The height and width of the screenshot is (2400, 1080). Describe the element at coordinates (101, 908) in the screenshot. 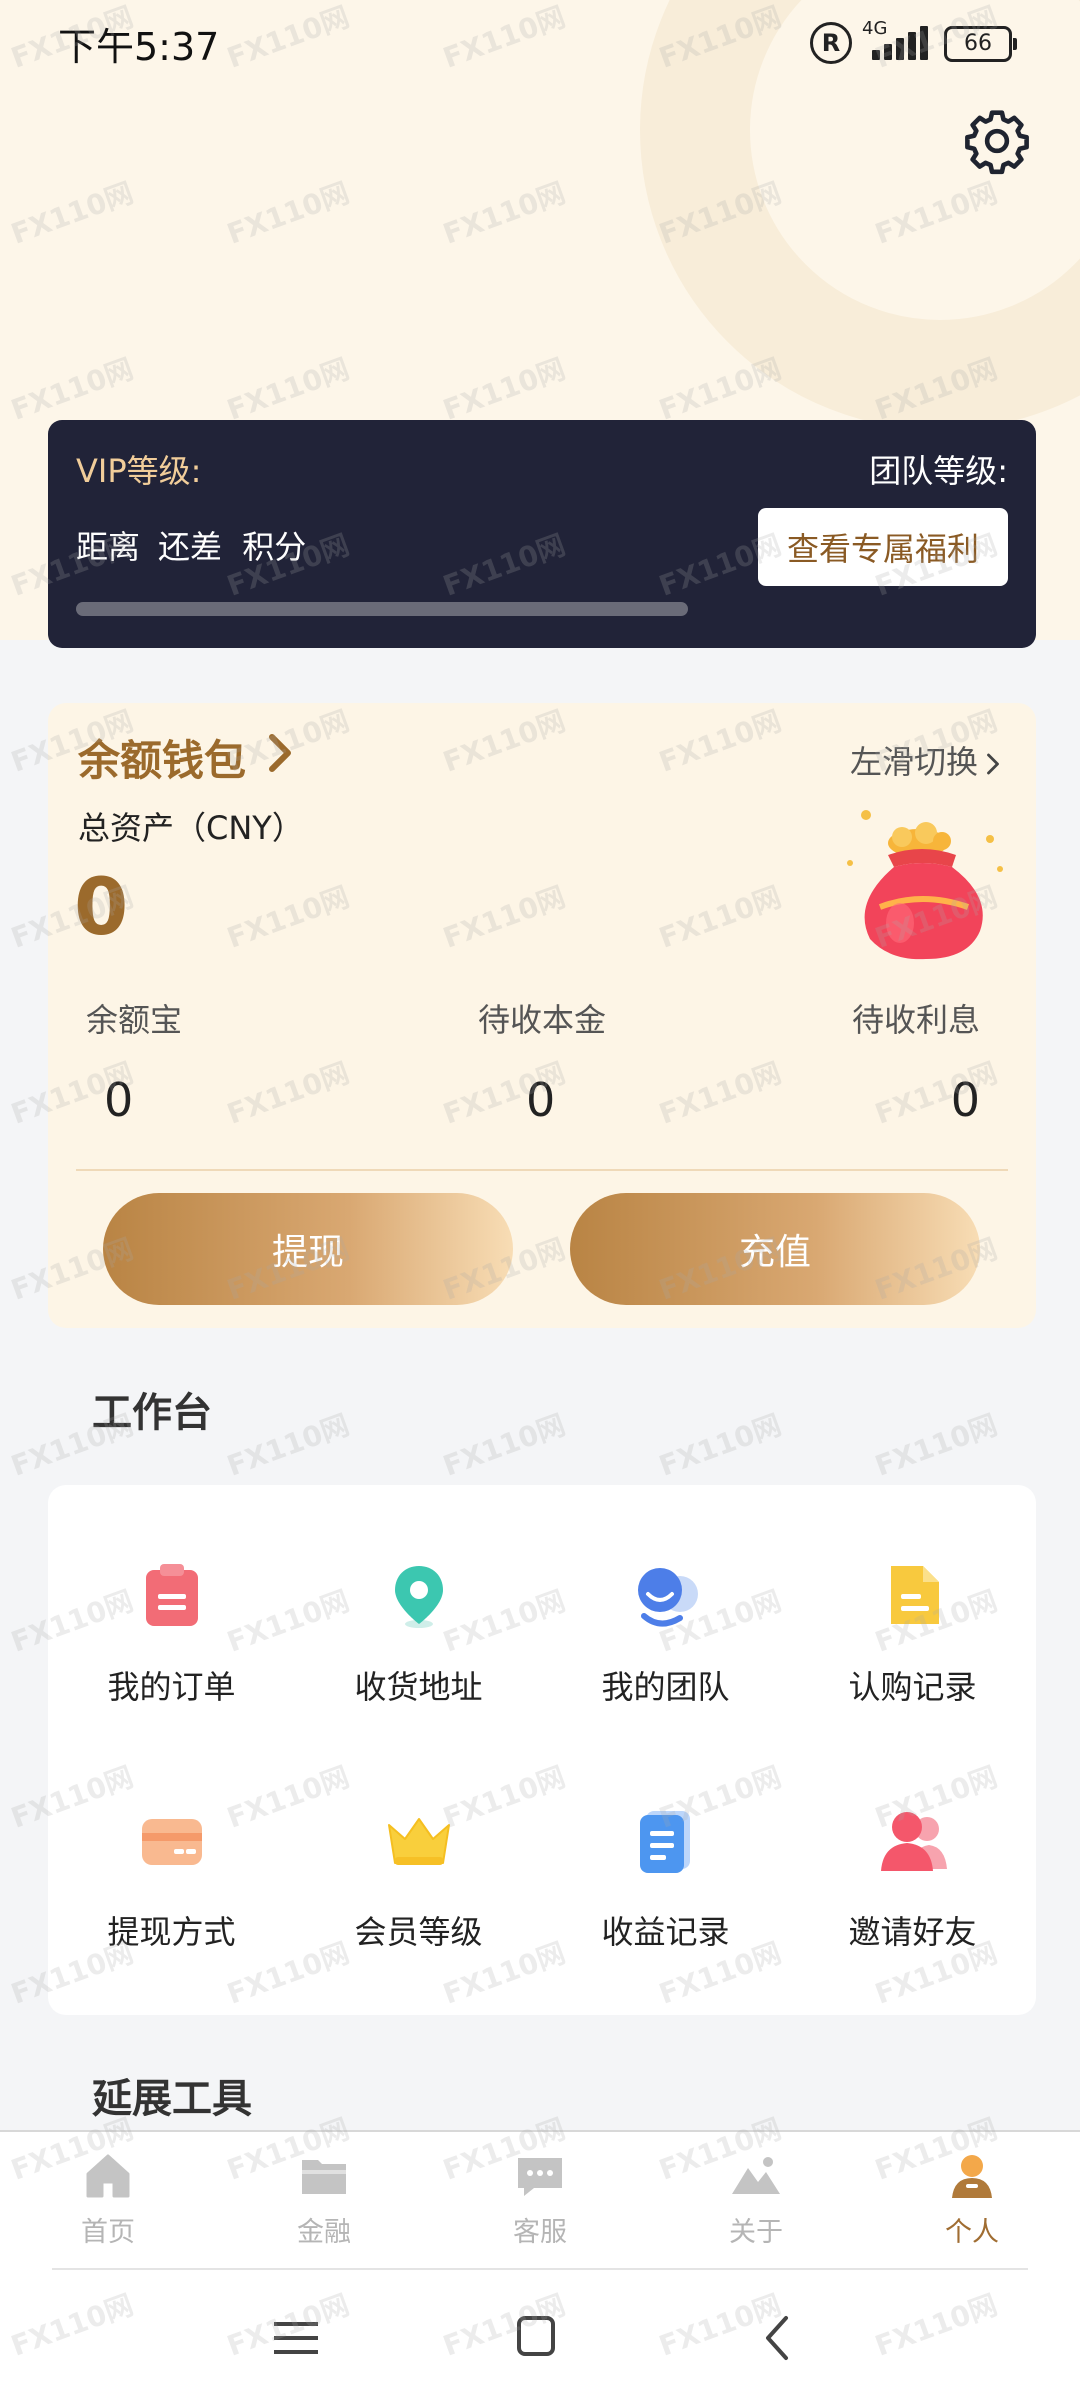

I see `total-assets-value: 0` at that location.